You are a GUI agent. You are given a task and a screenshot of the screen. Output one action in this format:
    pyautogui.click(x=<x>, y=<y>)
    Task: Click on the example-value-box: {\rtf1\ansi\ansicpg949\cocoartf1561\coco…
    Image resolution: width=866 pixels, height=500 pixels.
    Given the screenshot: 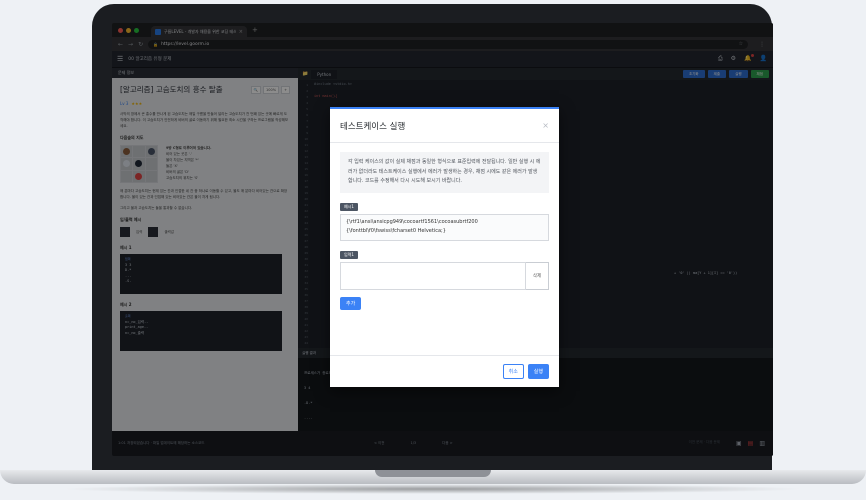 What is the action you would take?
    pyautogui.click(x=444, y=227)
    